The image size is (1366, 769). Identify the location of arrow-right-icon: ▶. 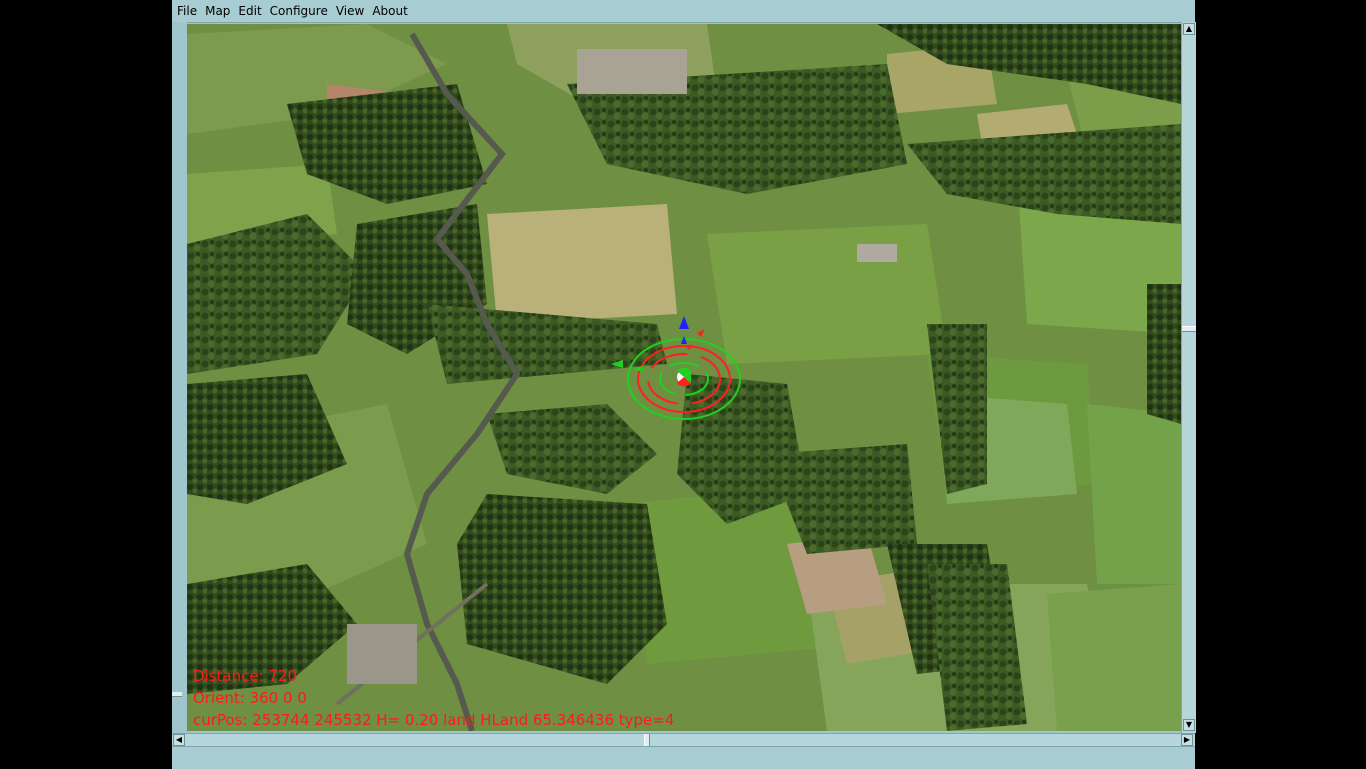
(1187, 740).